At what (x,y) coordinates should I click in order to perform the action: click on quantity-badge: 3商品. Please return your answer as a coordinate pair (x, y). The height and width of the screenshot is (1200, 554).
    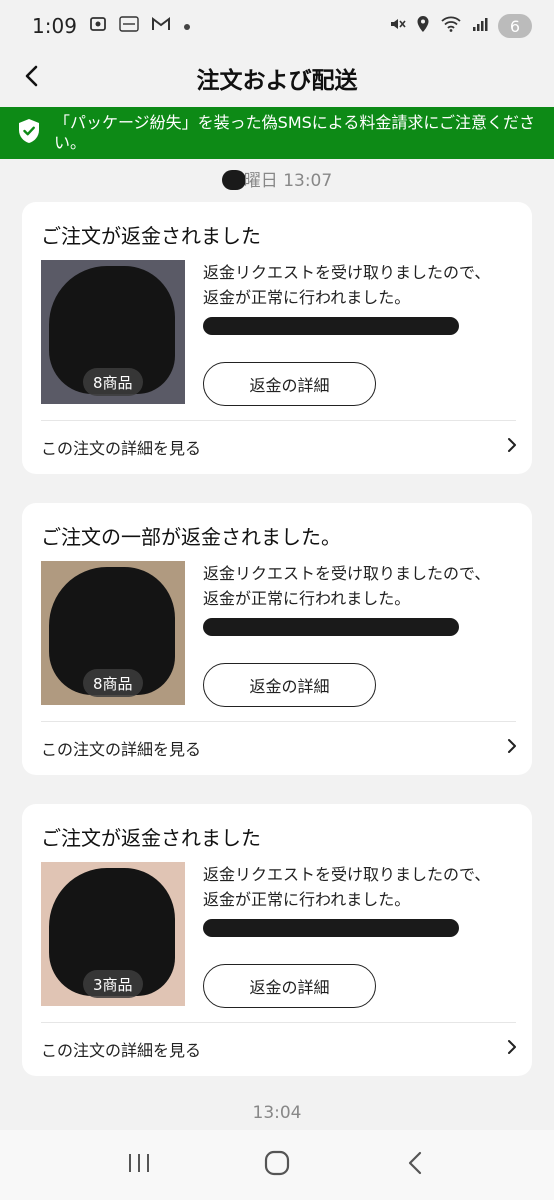
    Looking at the image, I should click on (113, 984).